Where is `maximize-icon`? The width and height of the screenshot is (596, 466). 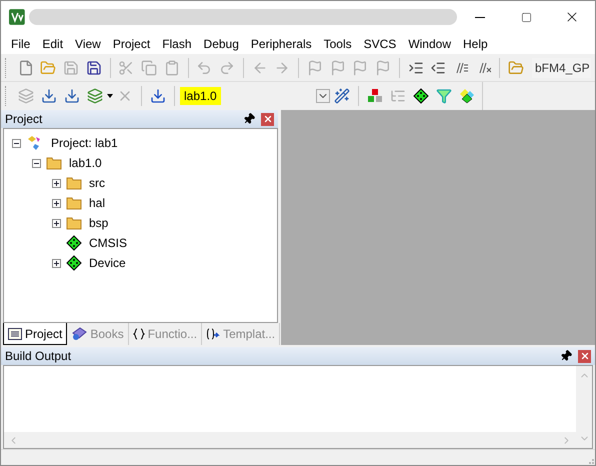 maximize-icon is located at coordinates (526, 17).